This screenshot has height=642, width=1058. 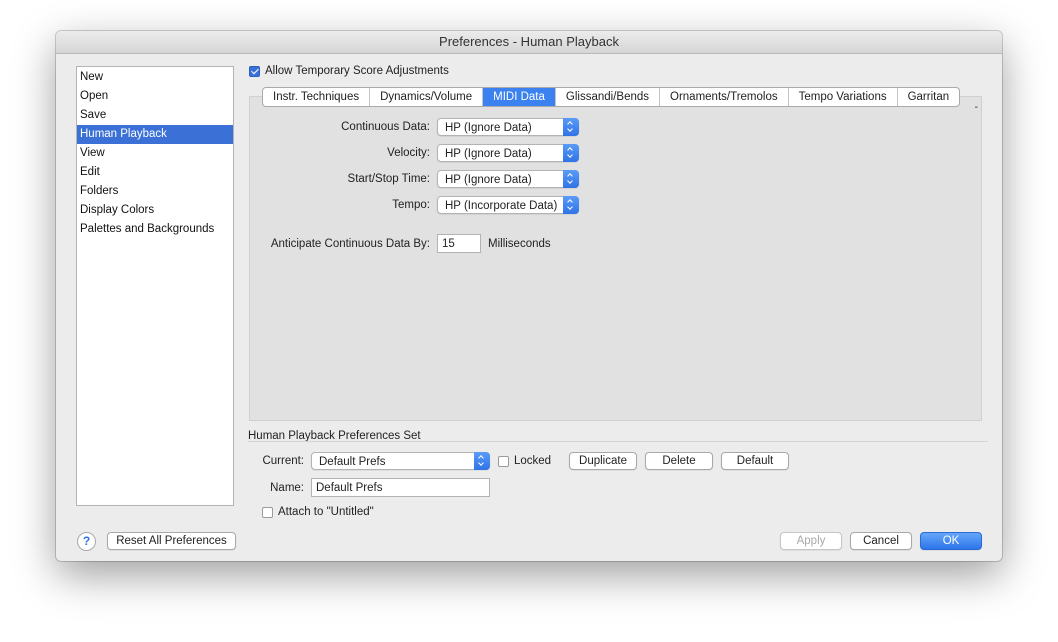 What do you see at coordinates (679, 461) in the screenshot?
I see `delete-button: Delete` at bounding box center [679, 461].